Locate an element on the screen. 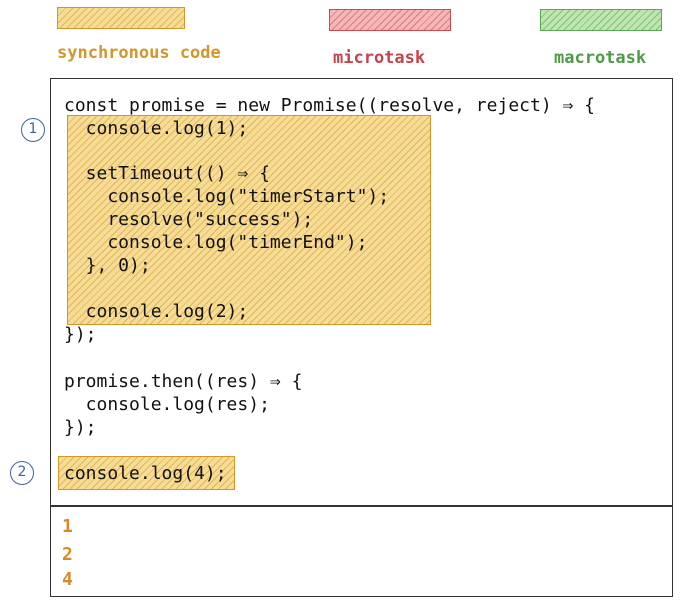 This screenshot has width=680, height=603. legend-swatch-synchronous is located at coordinates (121, 18).